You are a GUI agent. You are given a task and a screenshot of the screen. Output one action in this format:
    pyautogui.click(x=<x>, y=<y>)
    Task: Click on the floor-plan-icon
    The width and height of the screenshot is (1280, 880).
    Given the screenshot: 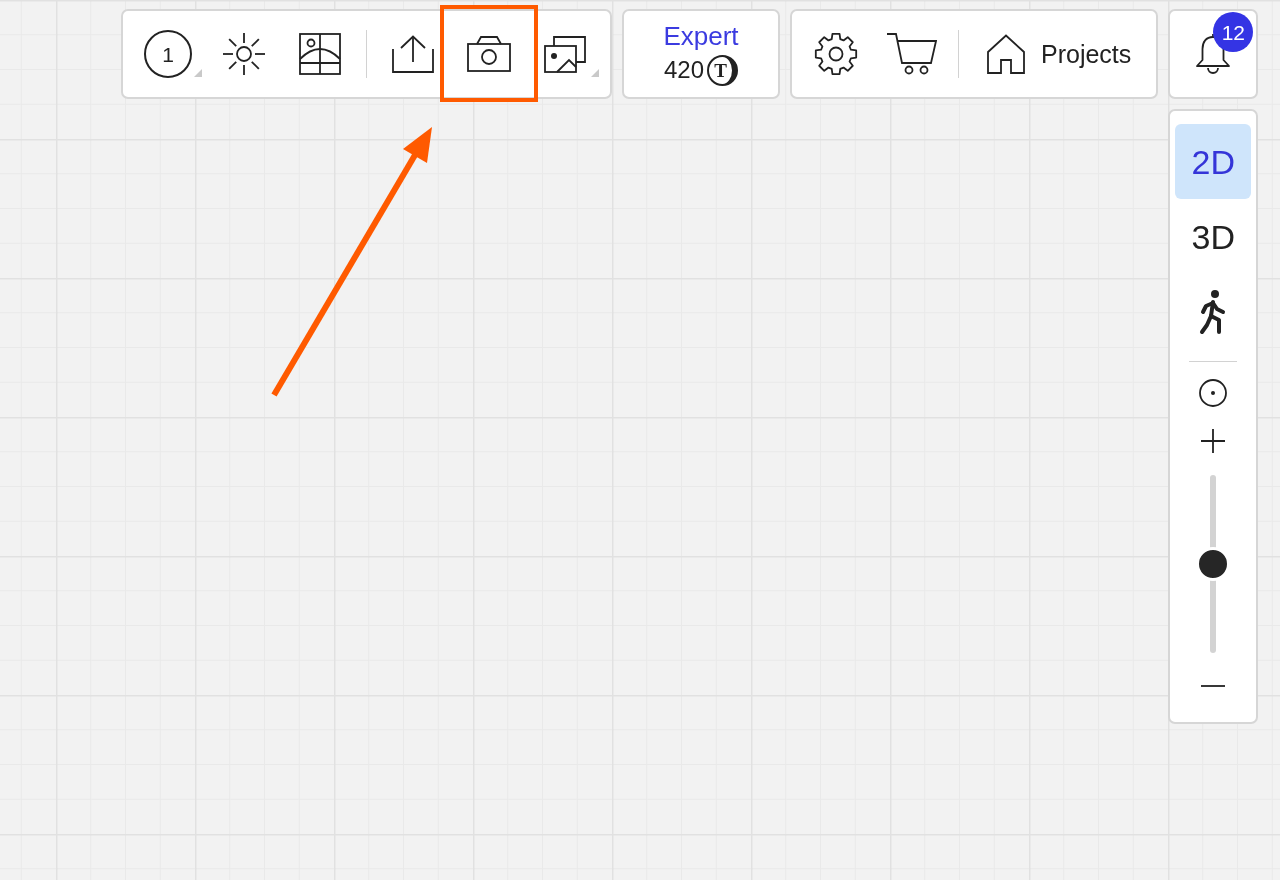 What is the action you would take?
    pyautogui.click(x=320, y=54)
    